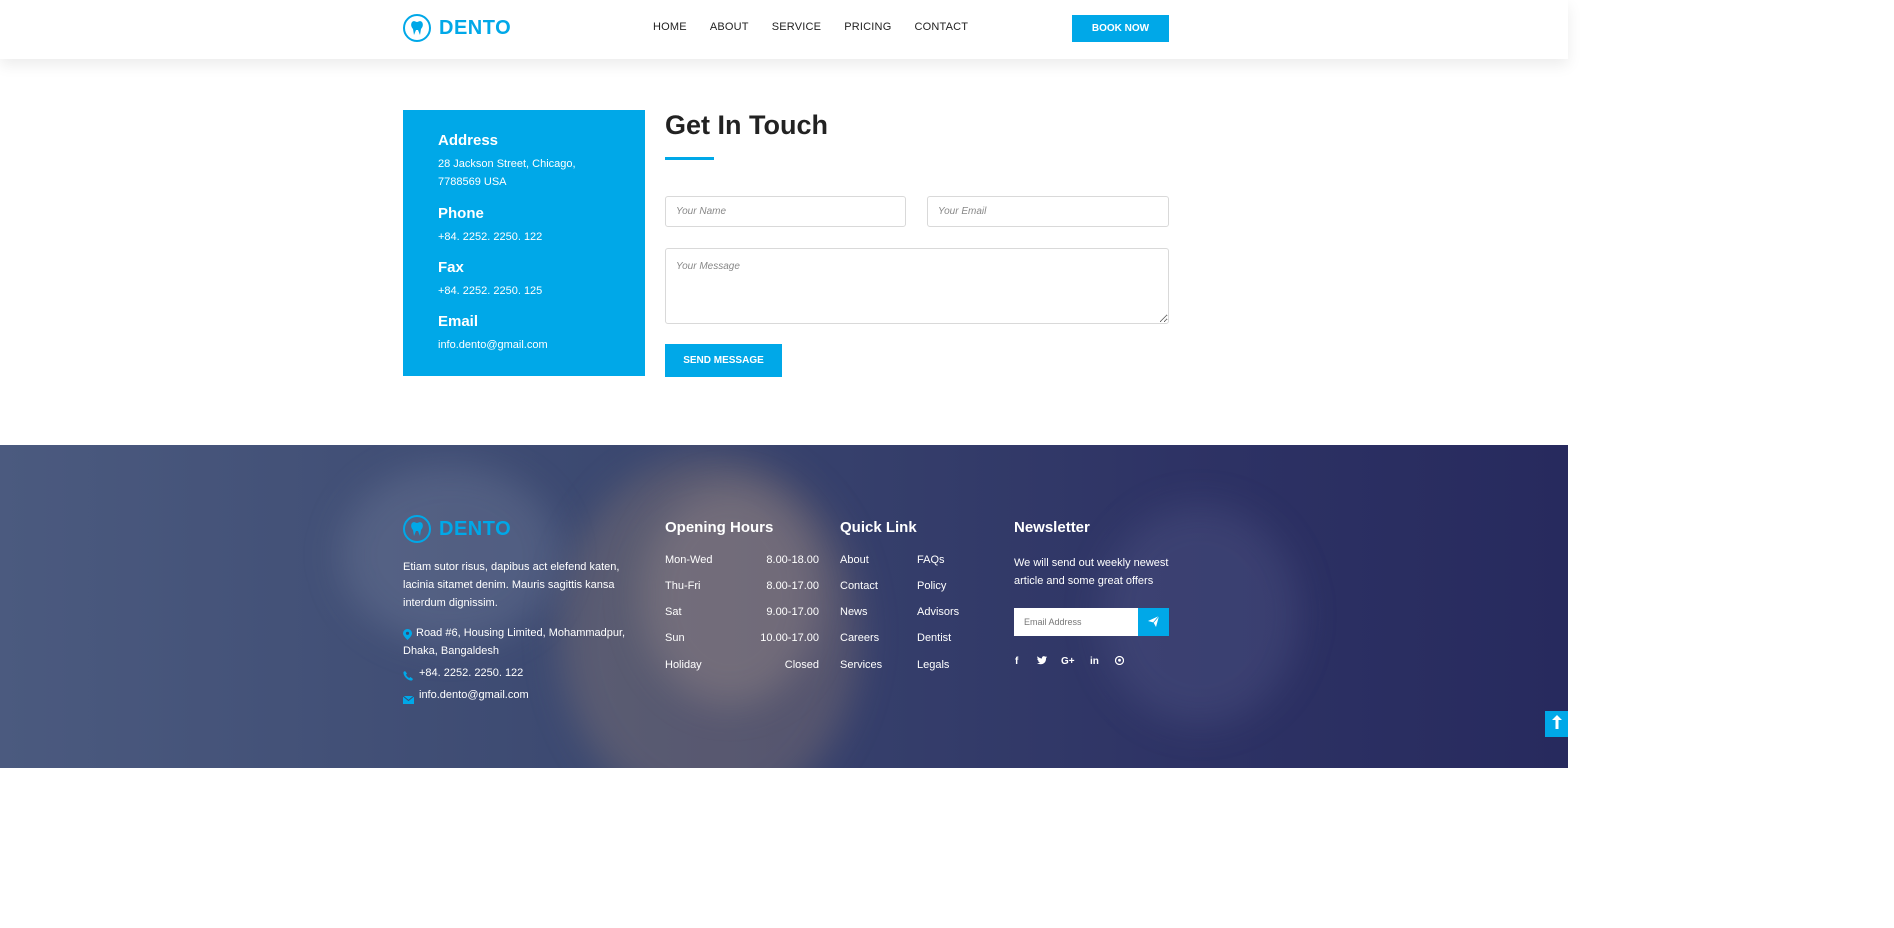  I want to click on footer-address-line-2: Dhaka, Bangaldesh, so click(451, 651).